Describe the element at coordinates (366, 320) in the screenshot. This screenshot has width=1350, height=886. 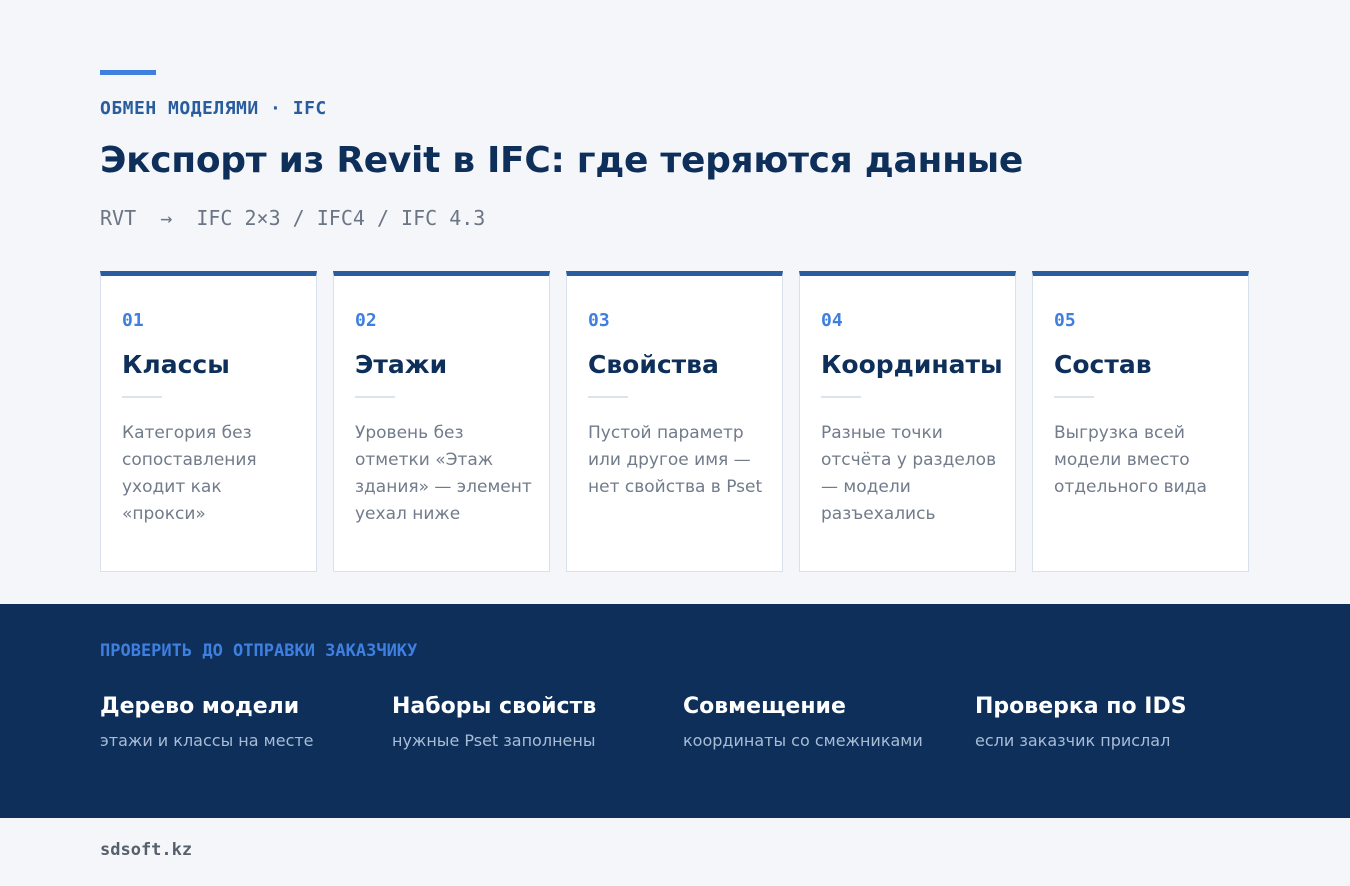
I see `card-number: 02` at that location.